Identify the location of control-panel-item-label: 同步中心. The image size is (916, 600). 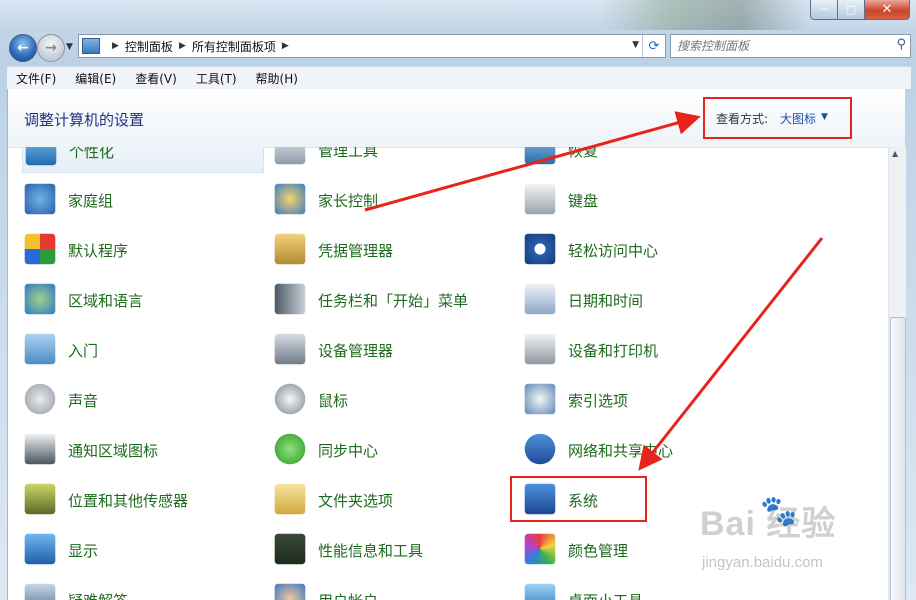
(348, 450).